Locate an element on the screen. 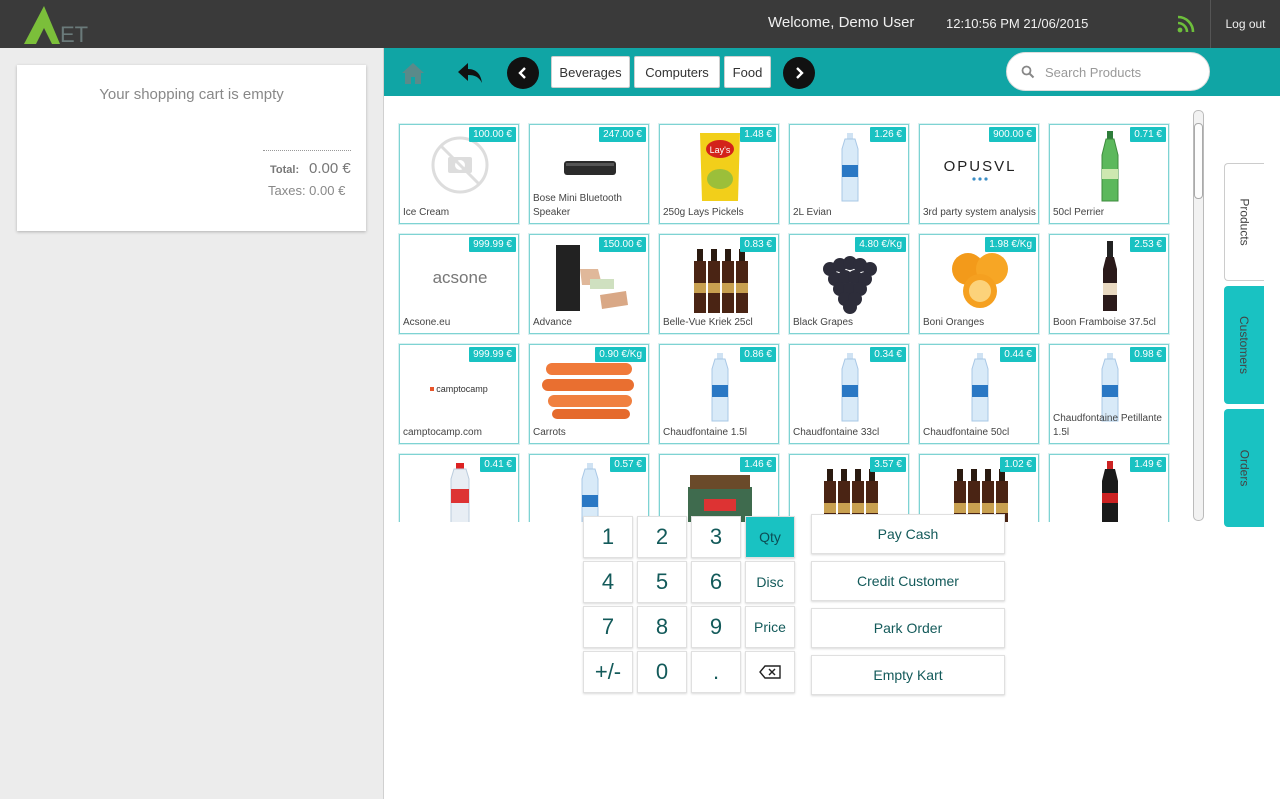 This screenshot has width=1280, height=799. credit-customer-button: Credit Customer is located at coordinates (908, 581).